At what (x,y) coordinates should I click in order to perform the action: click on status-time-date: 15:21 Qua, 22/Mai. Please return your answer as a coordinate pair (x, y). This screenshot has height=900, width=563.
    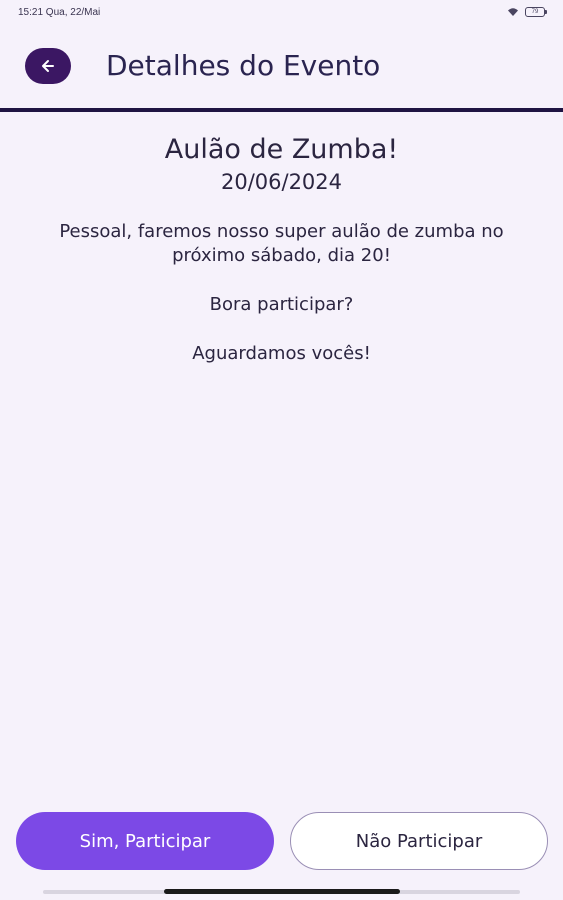
    Looking at the image, I should click on (59, 12).